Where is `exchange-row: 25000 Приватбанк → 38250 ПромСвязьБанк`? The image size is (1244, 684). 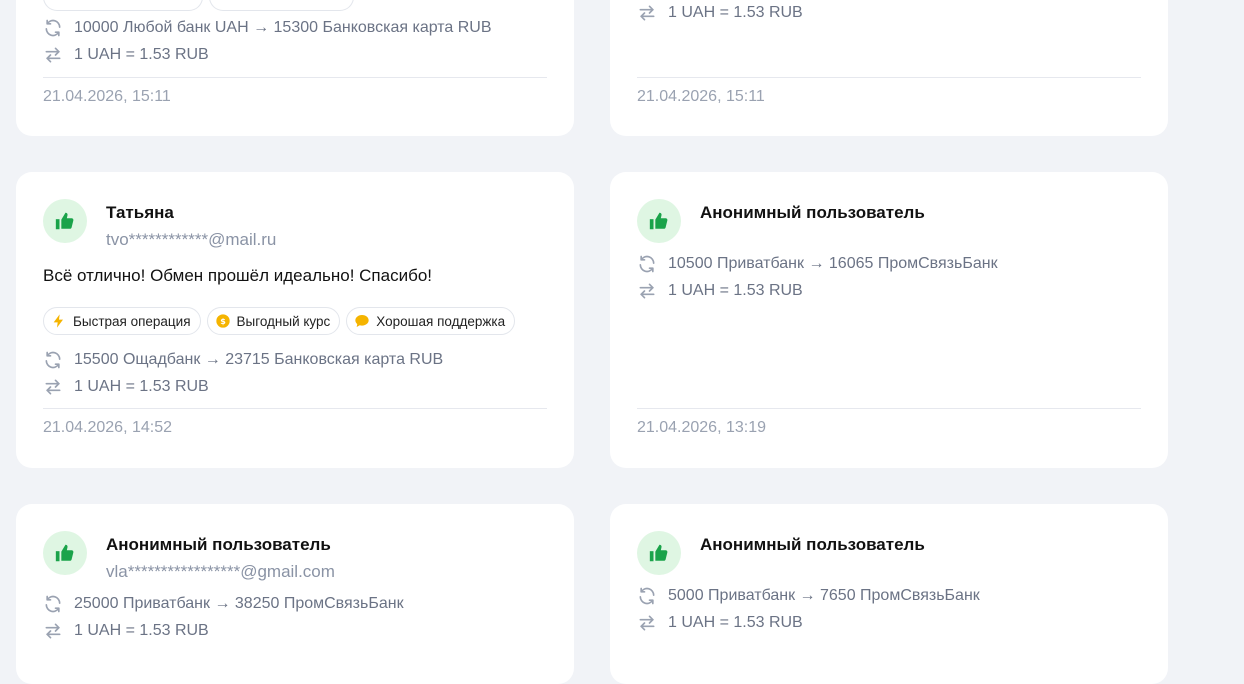
exchange-row: 25000 Приватбанк → 38250 ПромСвязьБанк is located at coordinates (223, 604).